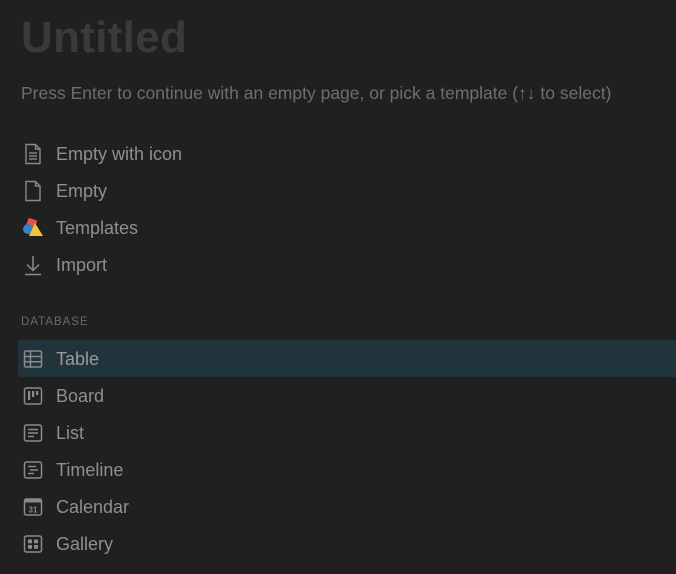  Describe the element at coordinates (82, 190) in the screenshot. I see `menu-item-label: Empty` at that location.